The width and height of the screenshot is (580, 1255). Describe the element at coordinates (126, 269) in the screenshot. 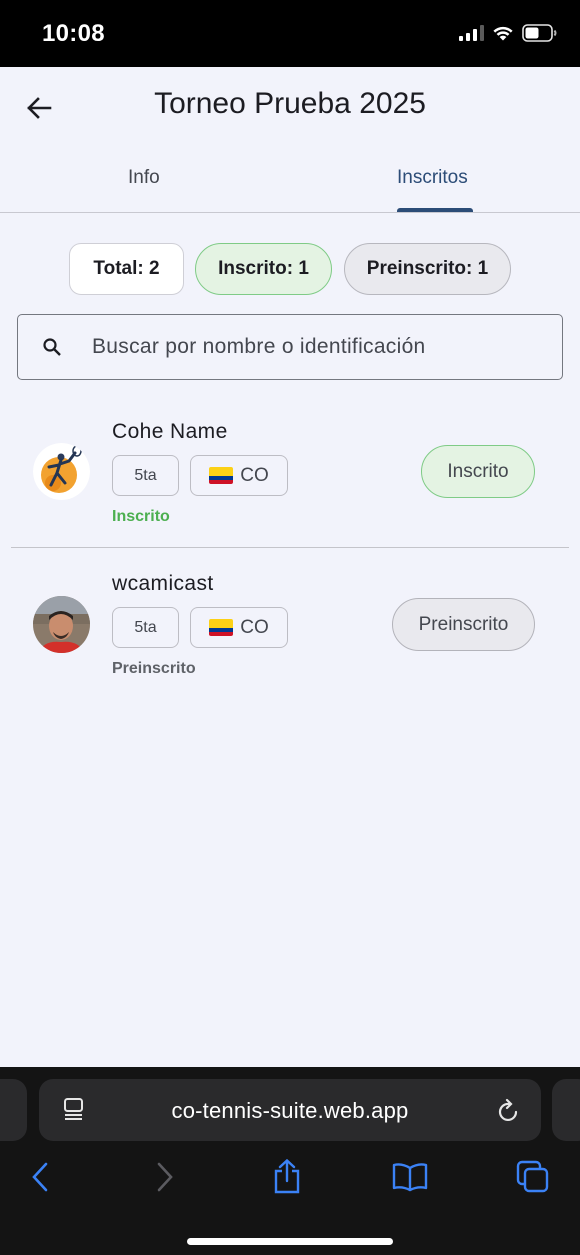

I see `total-count-chip: Total: 2` at that location.